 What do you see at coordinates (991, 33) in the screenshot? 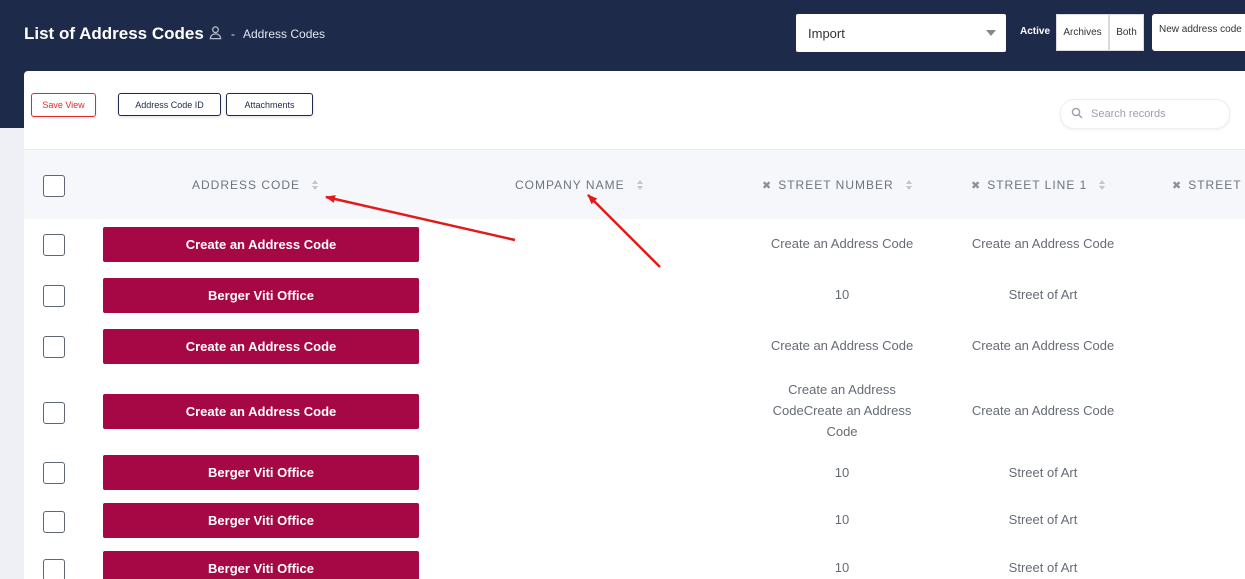
I see `chevron-down-icon` at bounding box center [991, 33].